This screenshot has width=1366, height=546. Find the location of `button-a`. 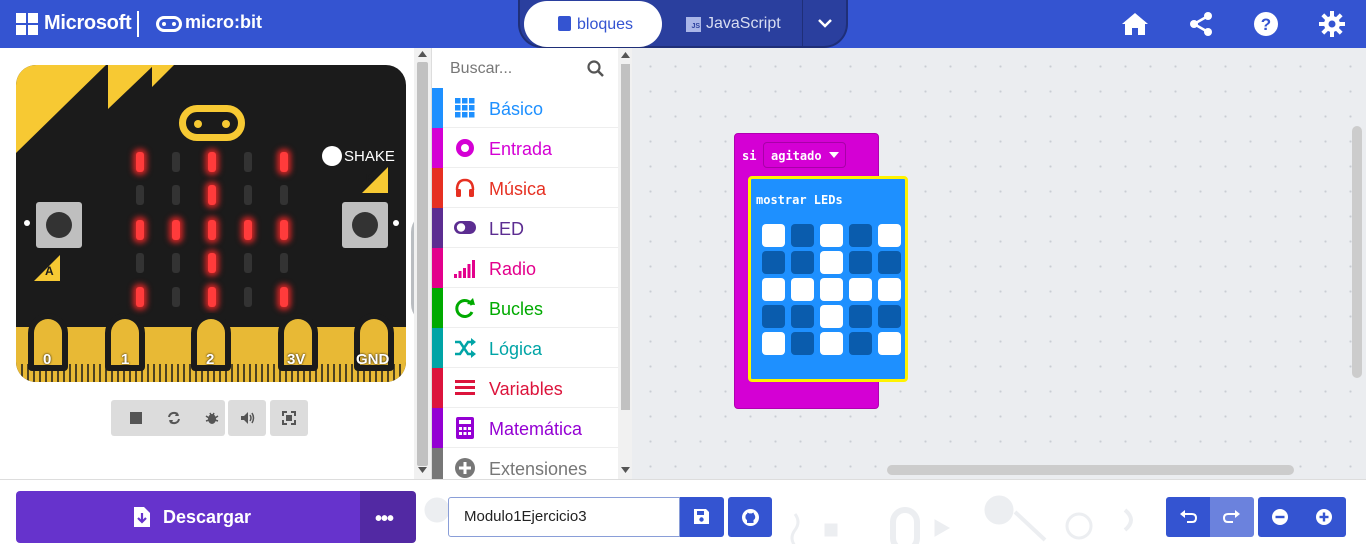

button-a is located at coordinates (59, 225).